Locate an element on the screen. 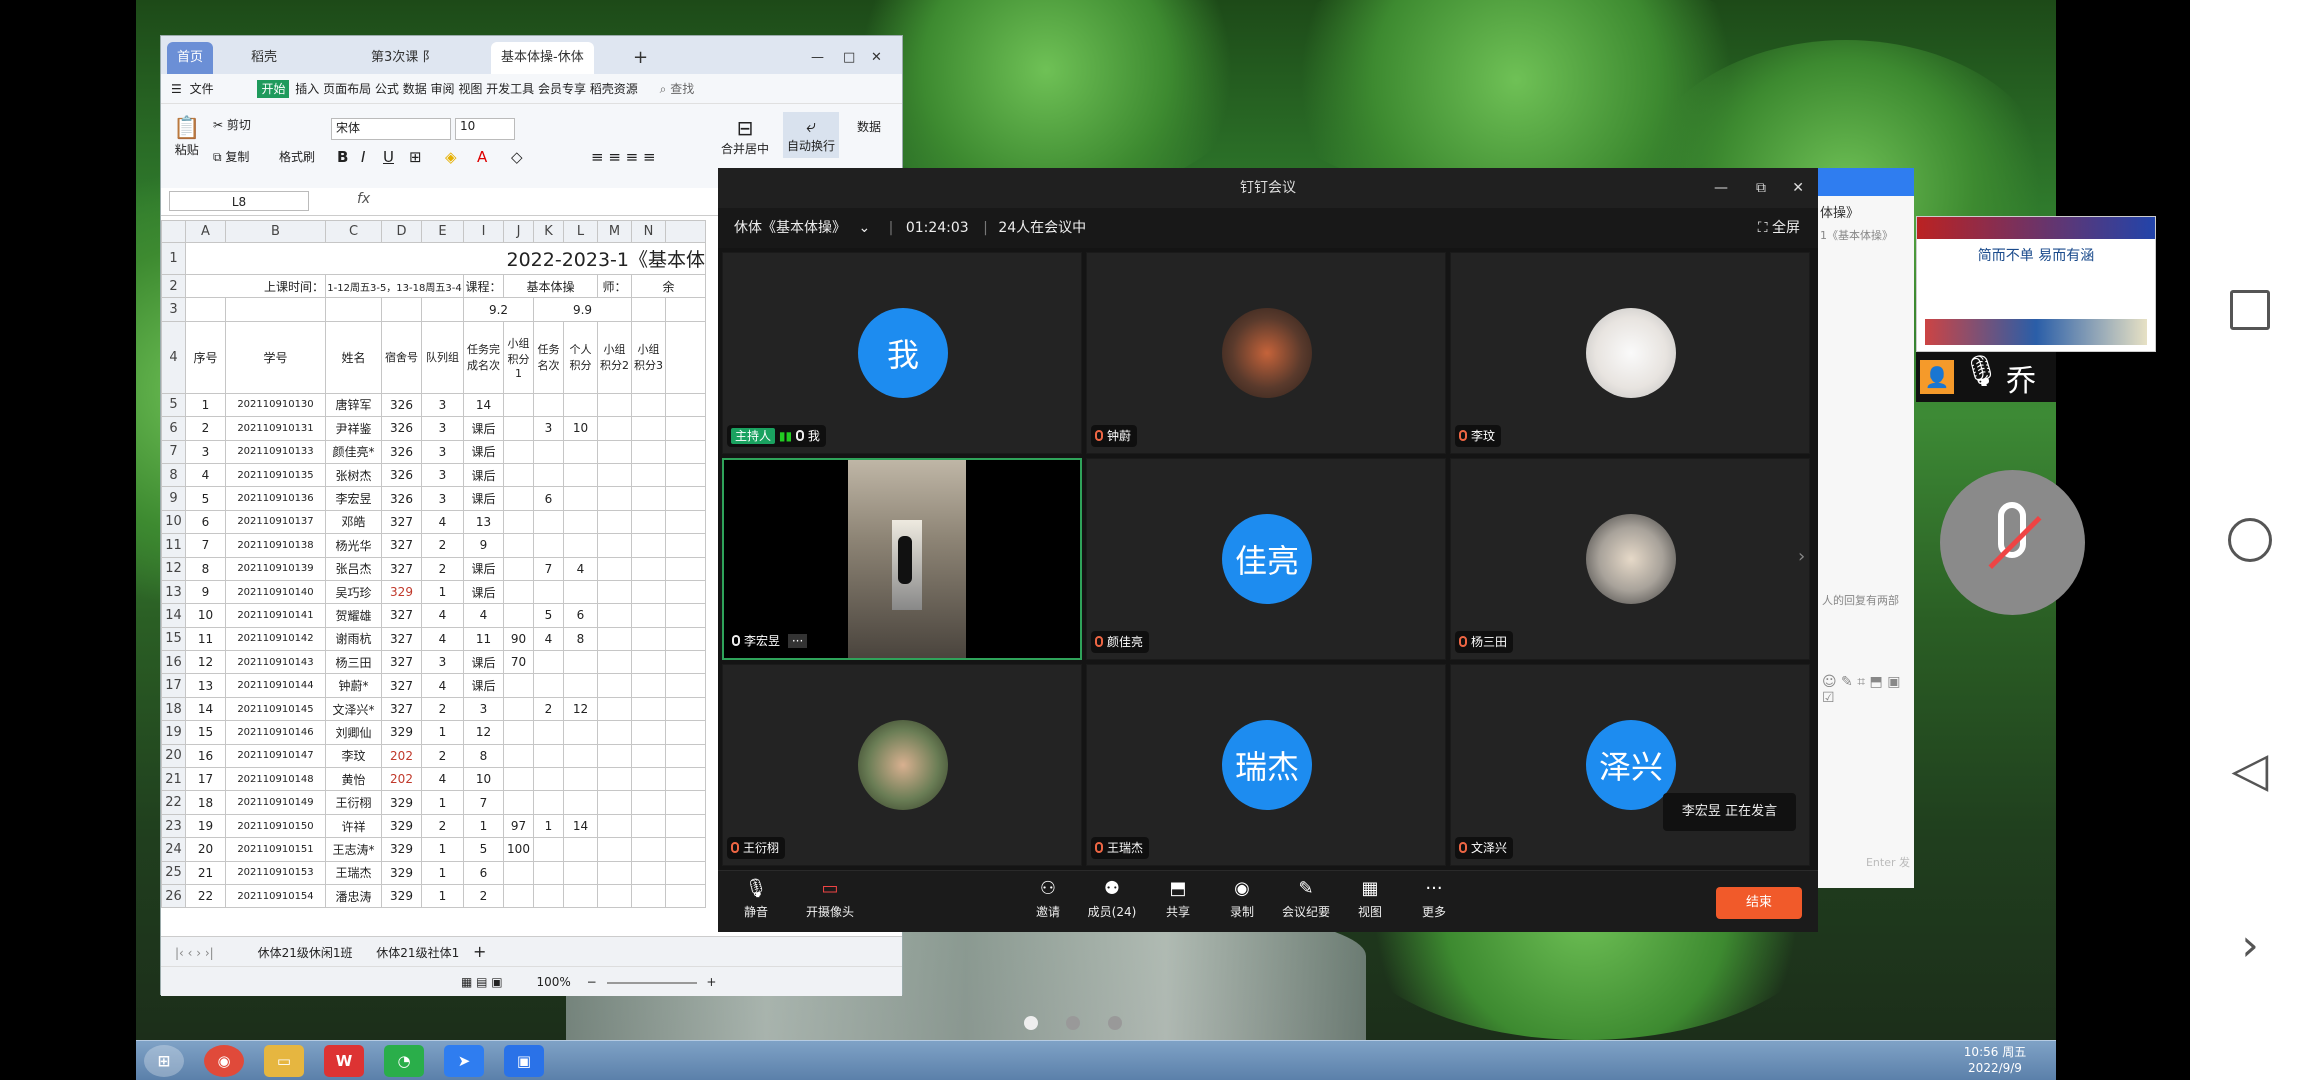 This screenshot has height=1080, width=2310. col-letter: L is located at coordinates (580, 231).